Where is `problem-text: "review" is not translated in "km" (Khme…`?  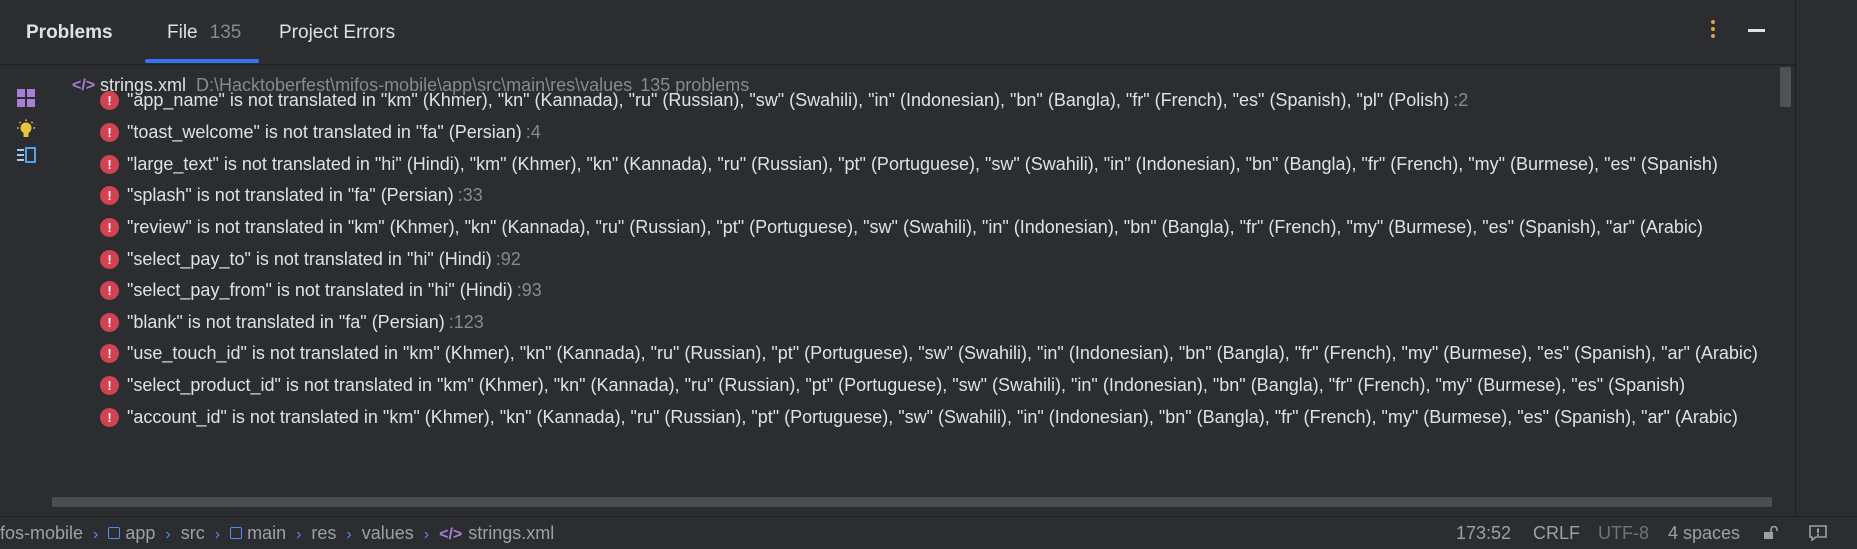
problem-text: "review" is not translated in "km" (Khme… is located at coordinates (915, 227).